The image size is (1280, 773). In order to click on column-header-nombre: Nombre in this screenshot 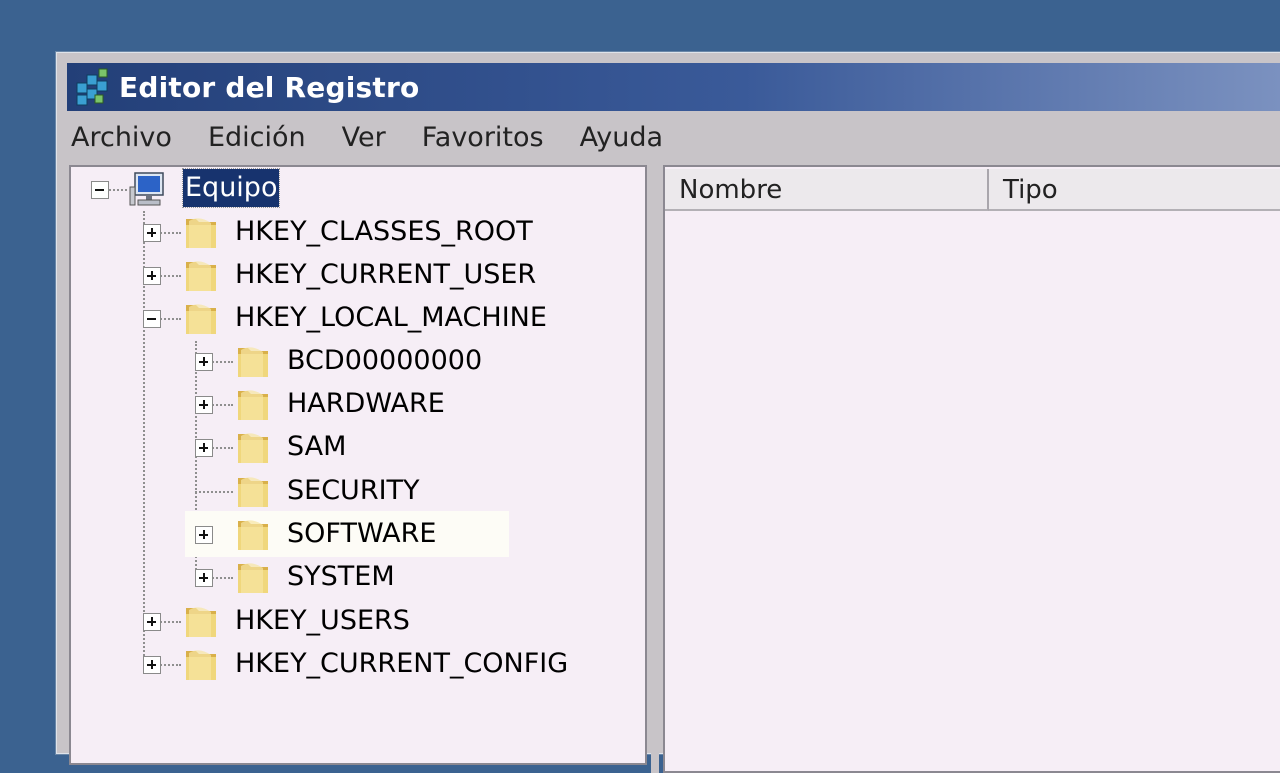, I will do `click(827, 190)`.